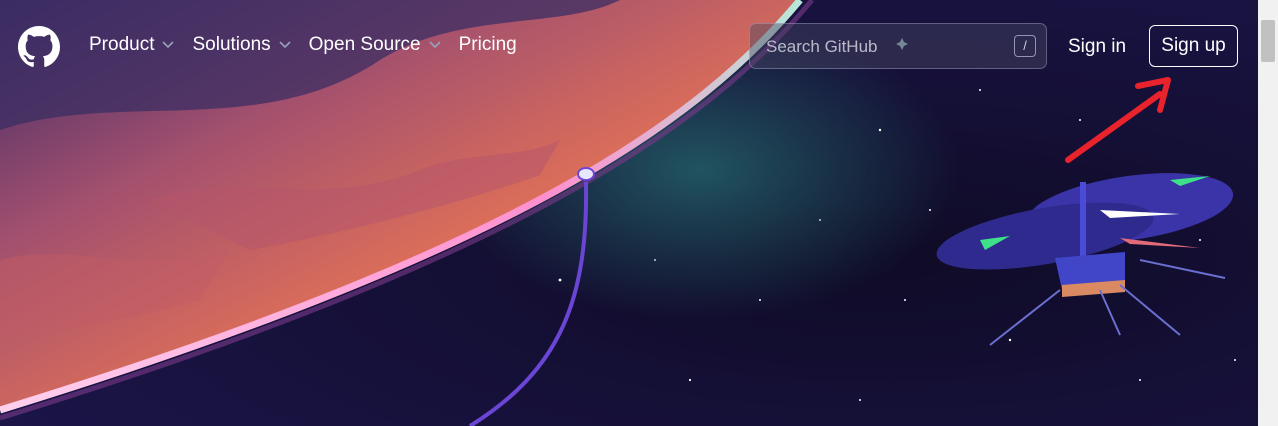 The image size is (1278, 426). Describe the element at coordinates (1025, 46) in the screenshot. I see `search-shortcut-key: /` at that location.